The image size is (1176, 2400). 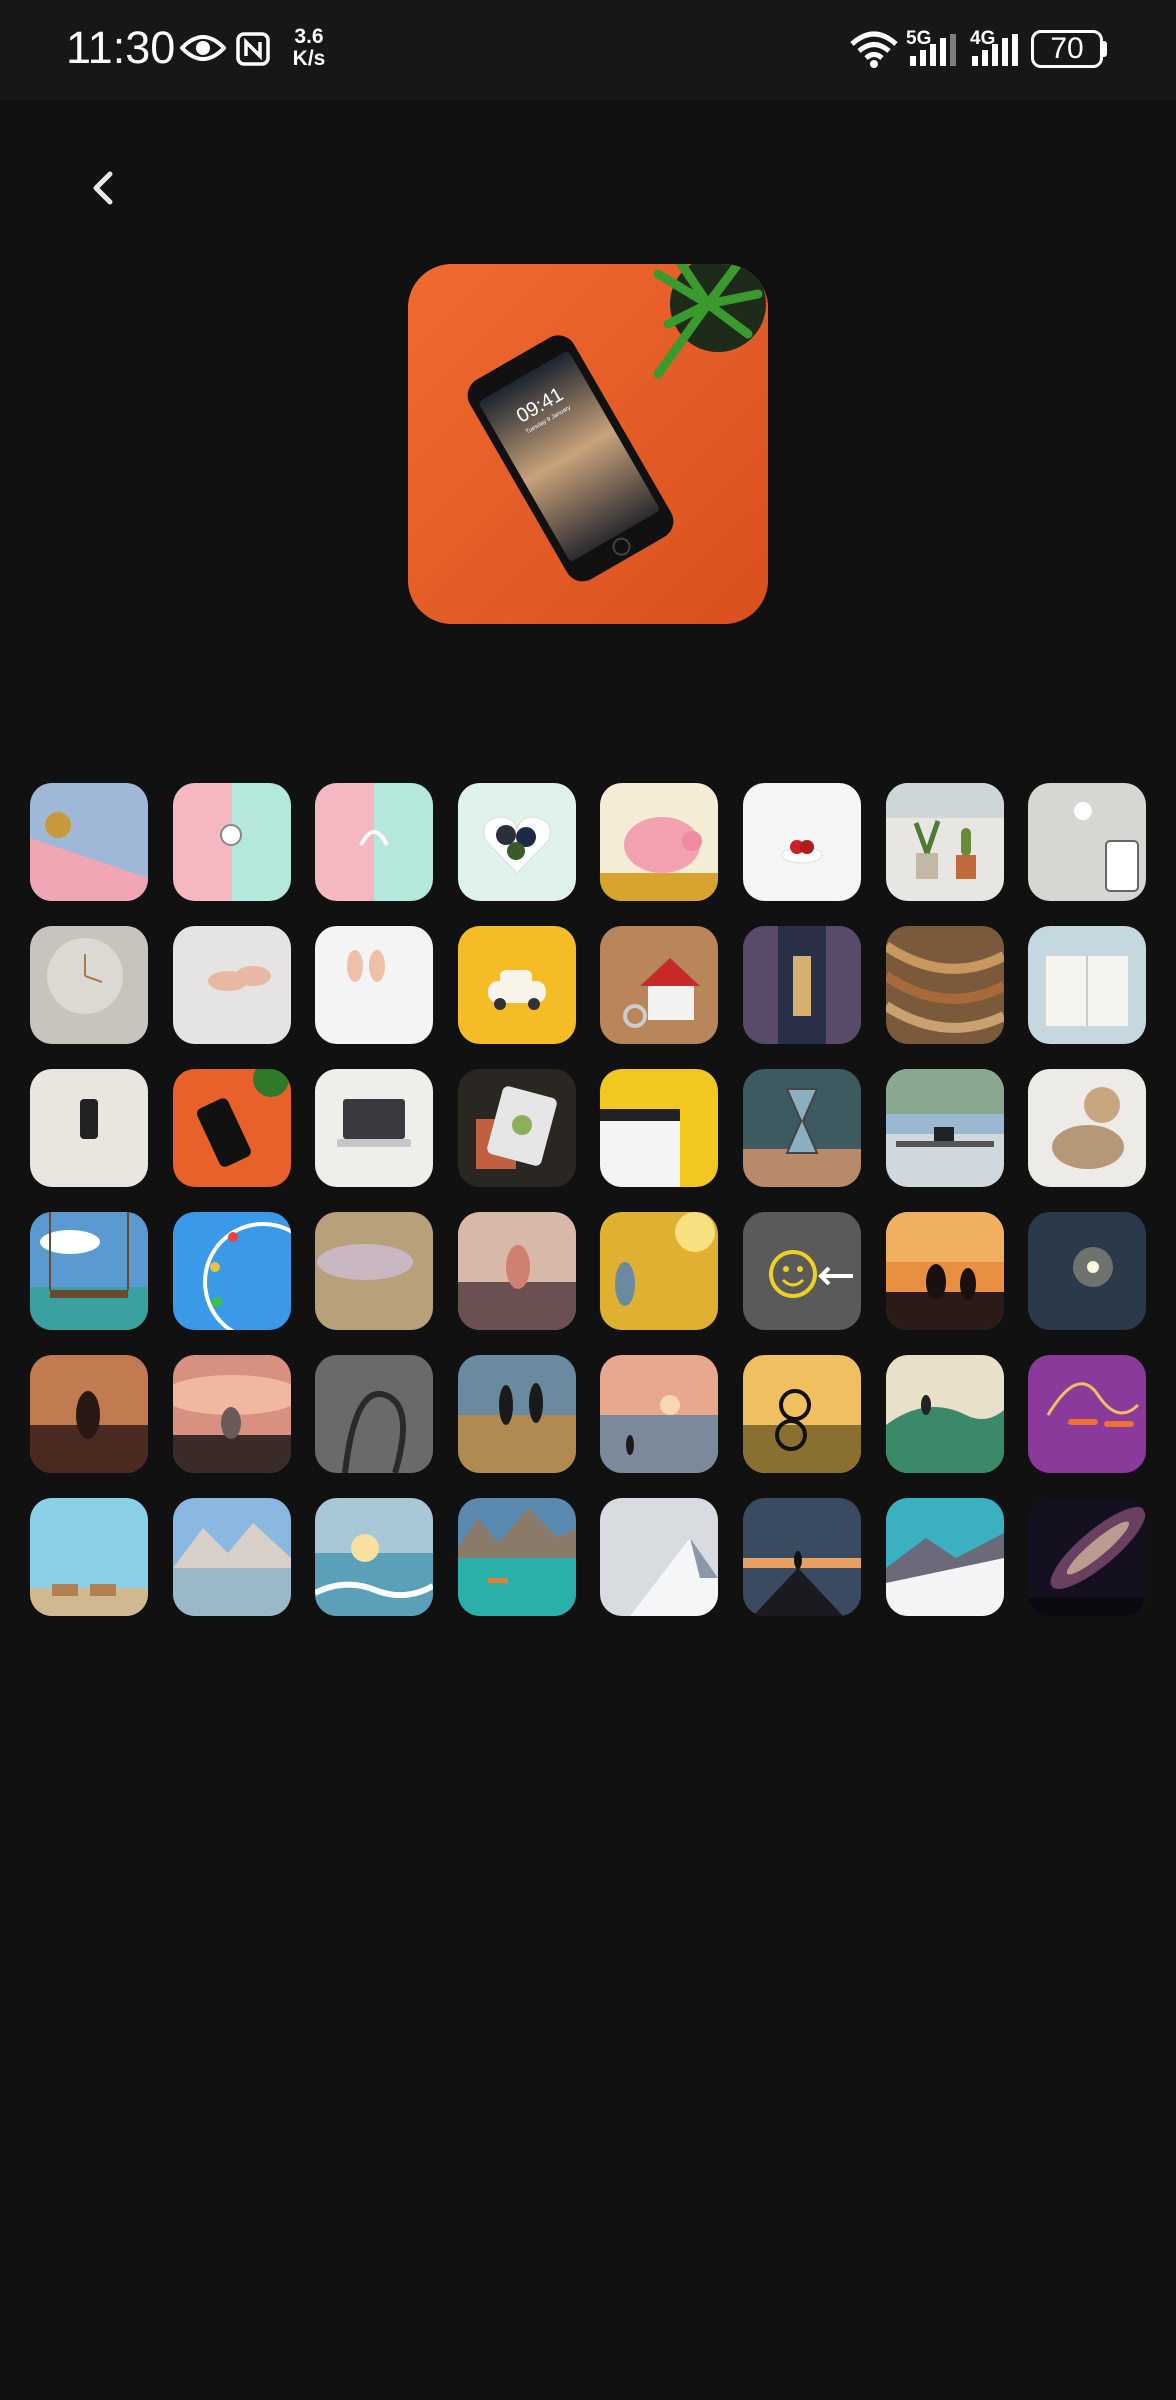 I want to click on wallpaper-thumbnail-desk-flatlay-gray, so click(x=1087, y=842).